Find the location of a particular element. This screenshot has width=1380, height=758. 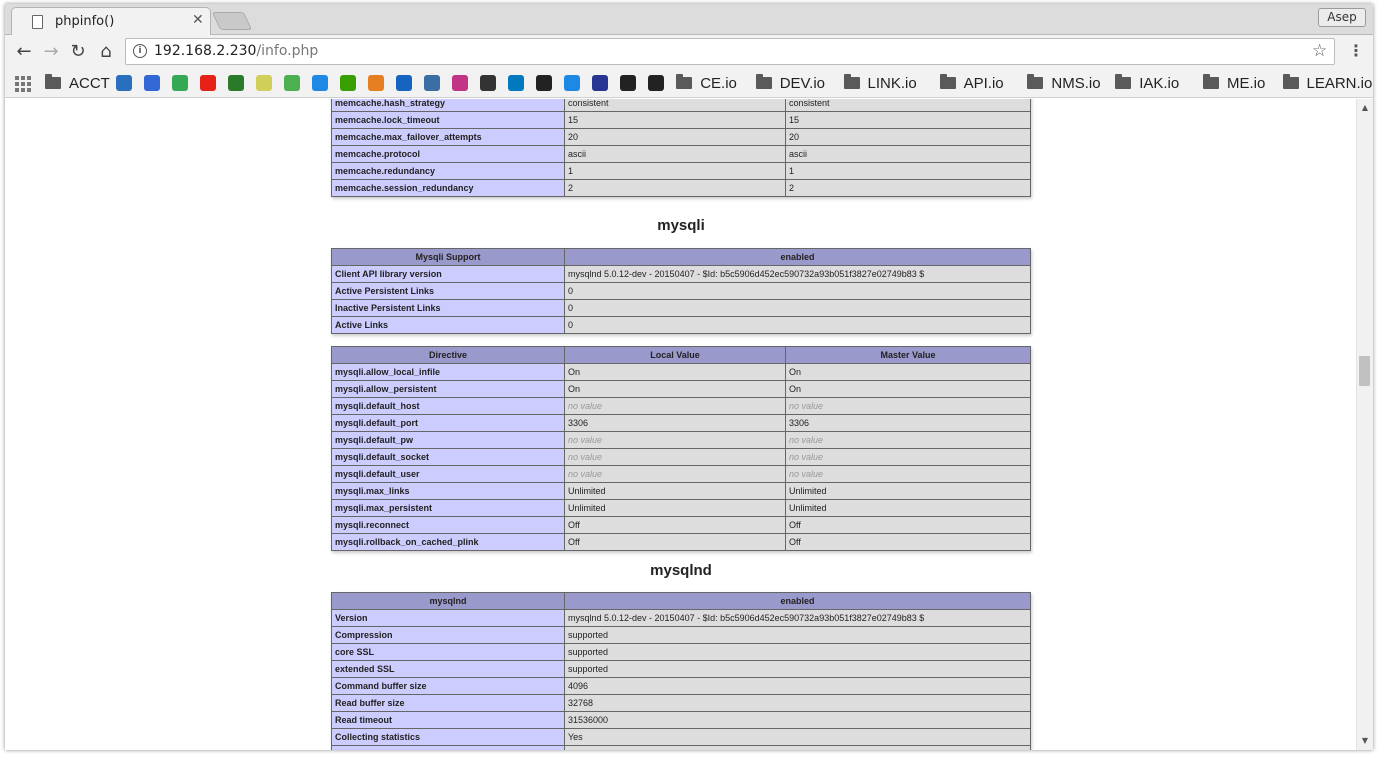

t-icon is located at coordinates (628, 83).